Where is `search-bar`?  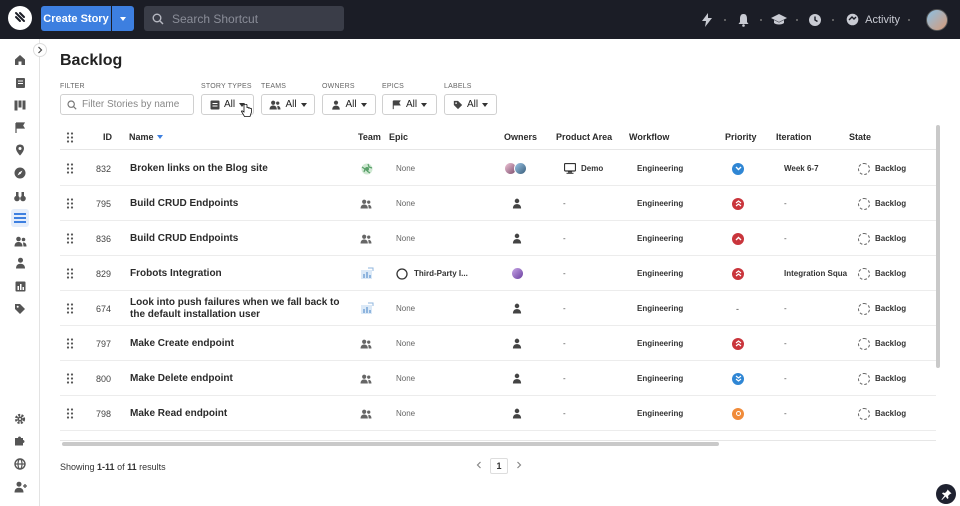 search-bar is located at coordinates (244, 18).